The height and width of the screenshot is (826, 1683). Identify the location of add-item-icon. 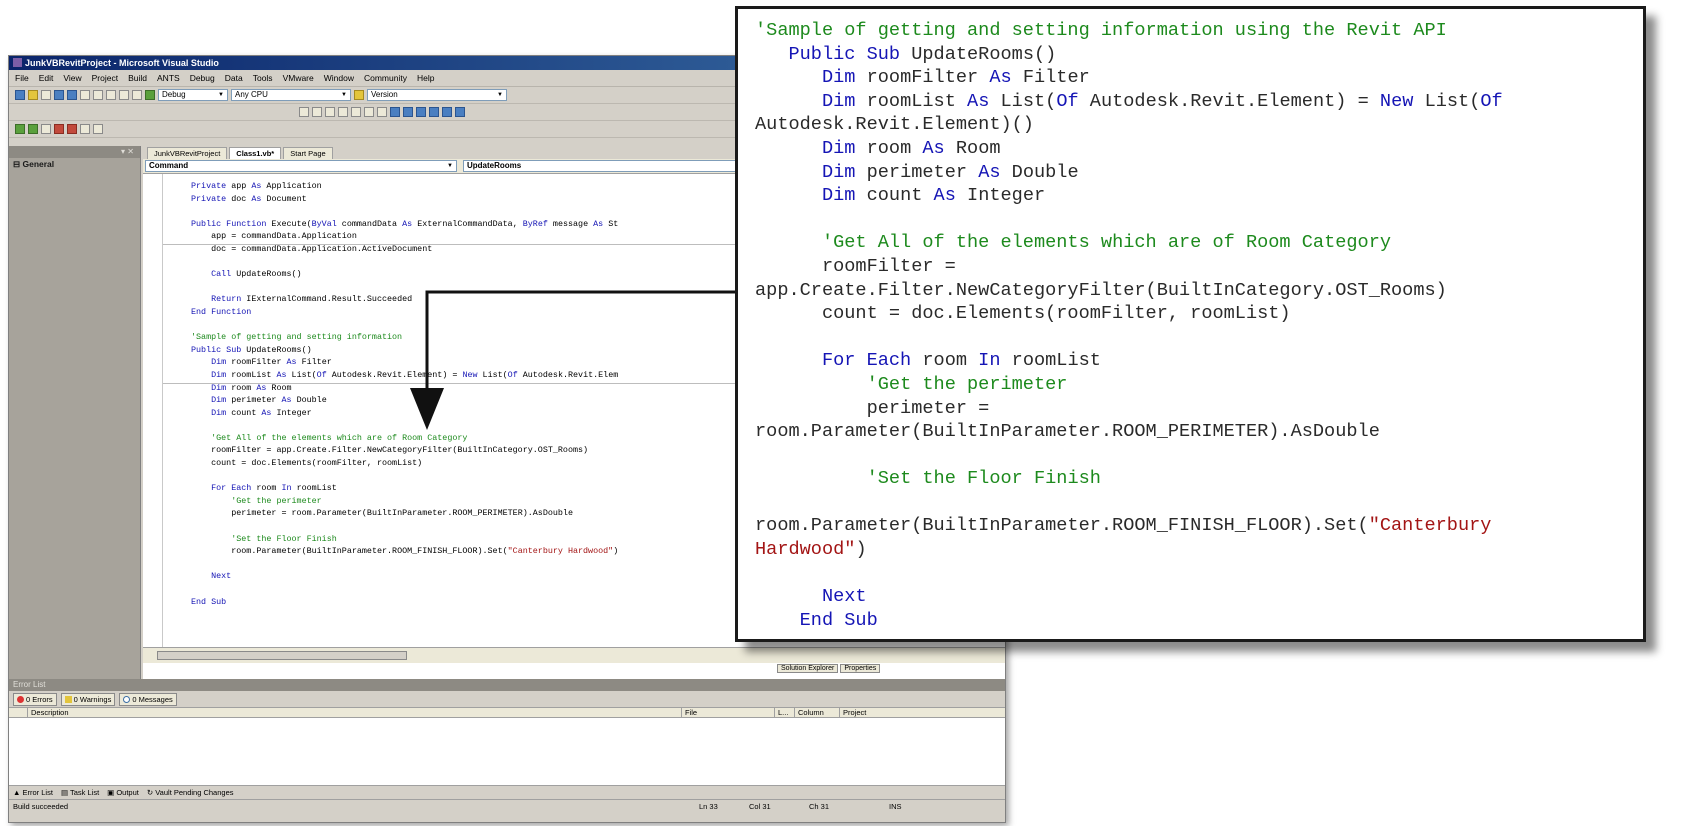
(46, 95).